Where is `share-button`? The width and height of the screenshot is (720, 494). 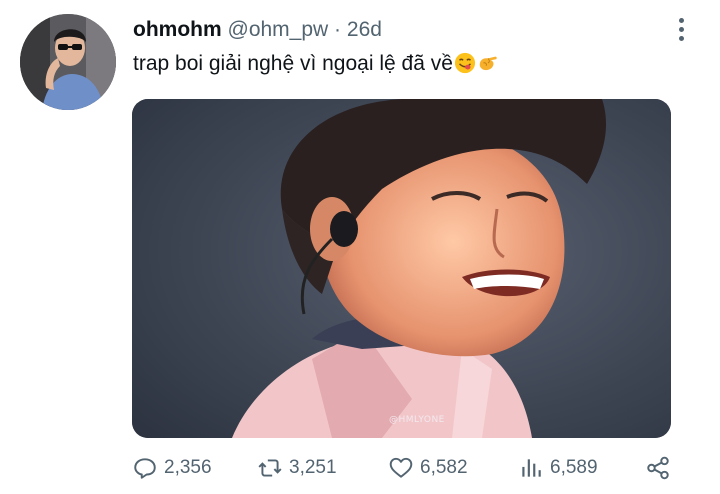
share-button is located at coordinates (658, 468).